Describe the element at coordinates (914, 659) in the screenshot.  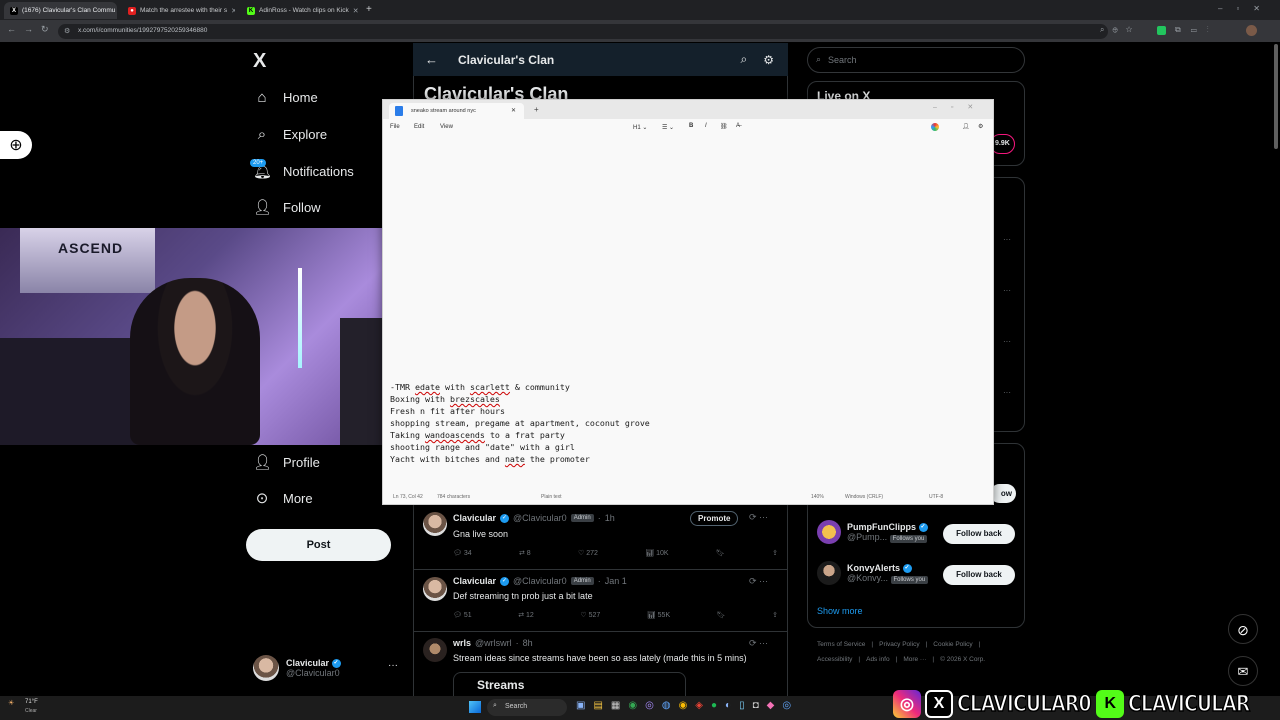
I see `footer-link: More ···` at that location.